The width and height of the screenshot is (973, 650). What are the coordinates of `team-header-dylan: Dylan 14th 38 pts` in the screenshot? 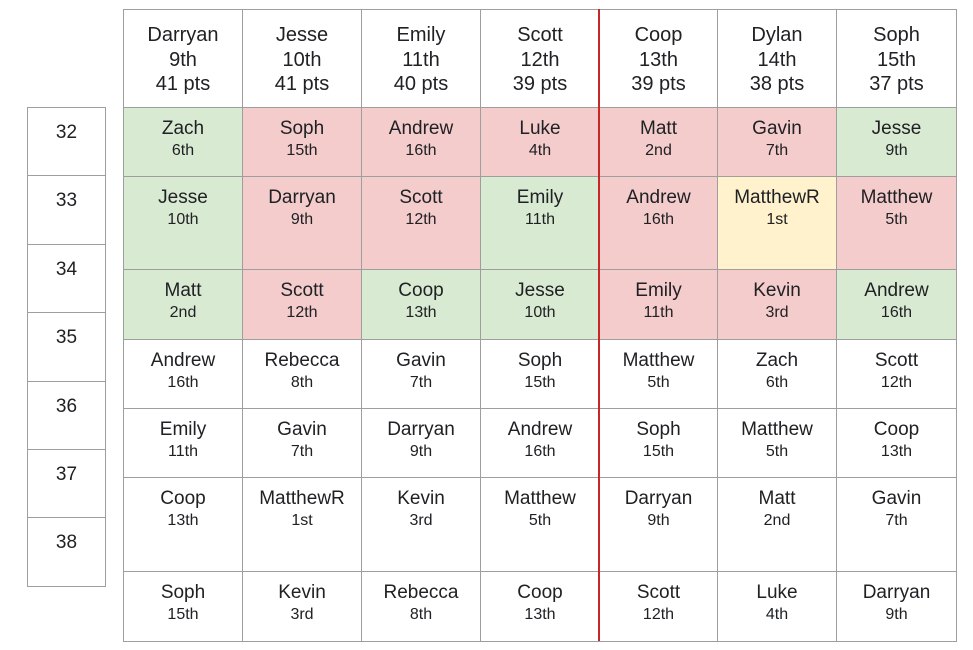 It's located at (777, 58).